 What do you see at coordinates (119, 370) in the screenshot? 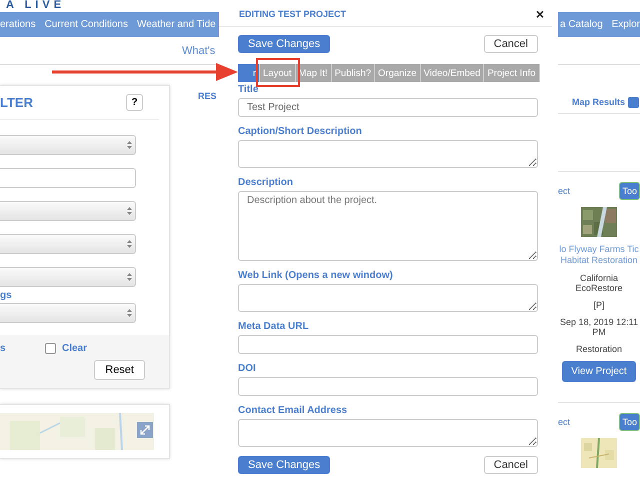
I see `reset-button: Reset` at bounding box center [119, 370].